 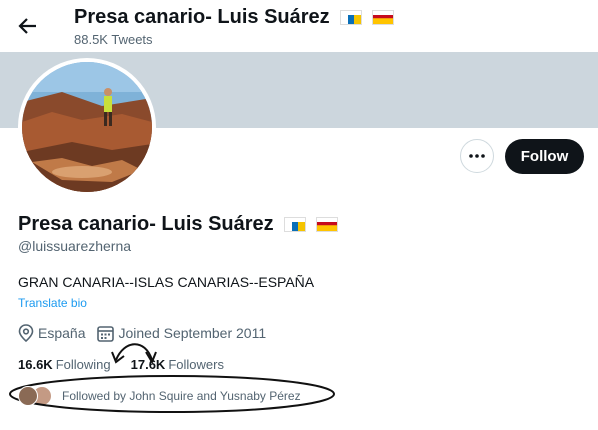 I want to click on location: España, so click(x=51, y=333).